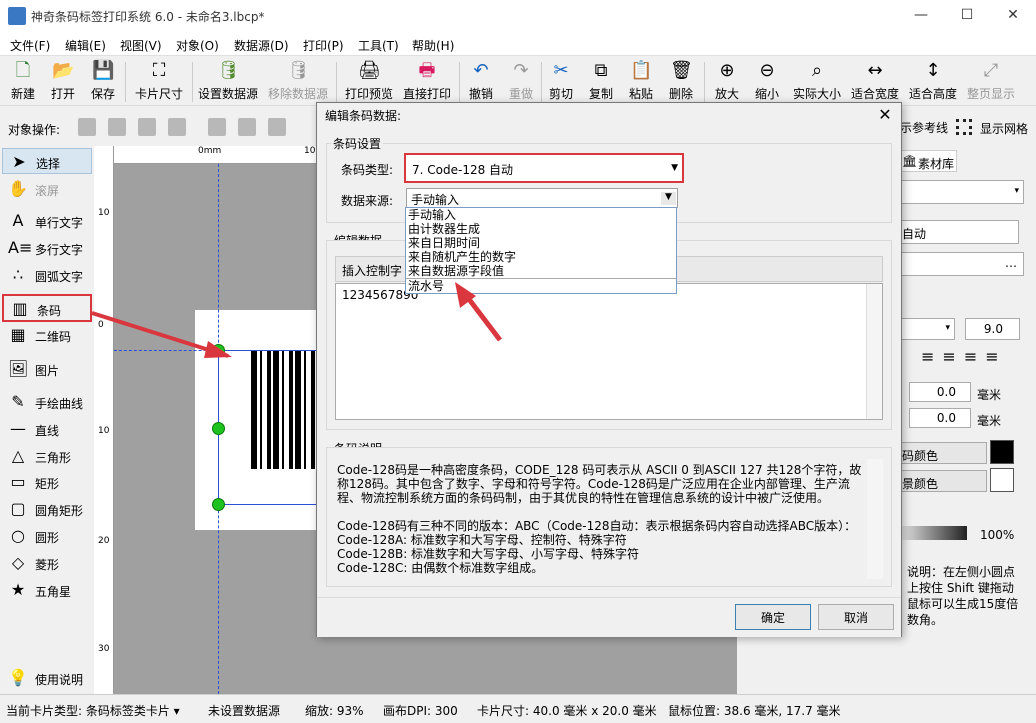 Image resolution: width=1036 pixels, height=723 pixels. I want to click on source-option-counter: 由计数器生成, so click(541, 229).